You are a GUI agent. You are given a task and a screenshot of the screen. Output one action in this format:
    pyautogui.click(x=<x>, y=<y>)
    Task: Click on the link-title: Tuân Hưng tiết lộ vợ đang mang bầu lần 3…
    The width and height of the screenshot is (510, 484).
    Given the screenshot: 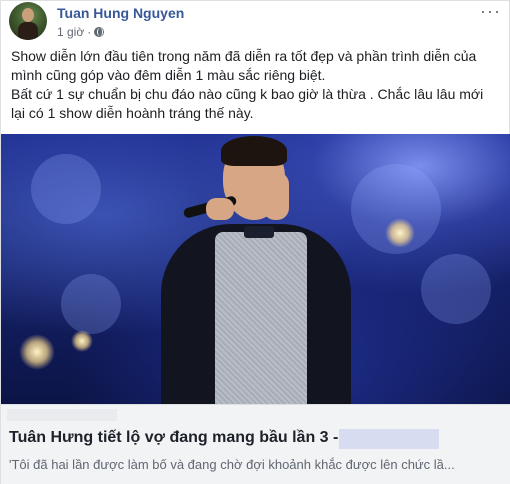 What is the action you would take?
    pyautogui.click(x=173, y=438)
    